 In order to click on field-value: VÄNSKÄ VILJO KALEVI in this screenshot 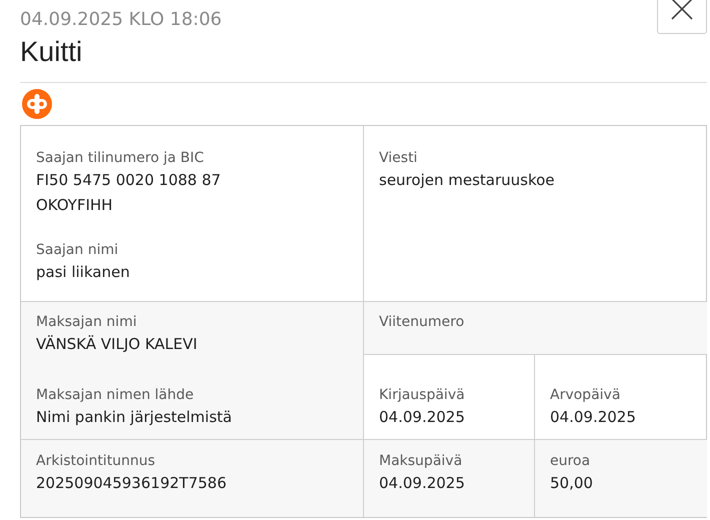, I will do `click(117, 344)`.